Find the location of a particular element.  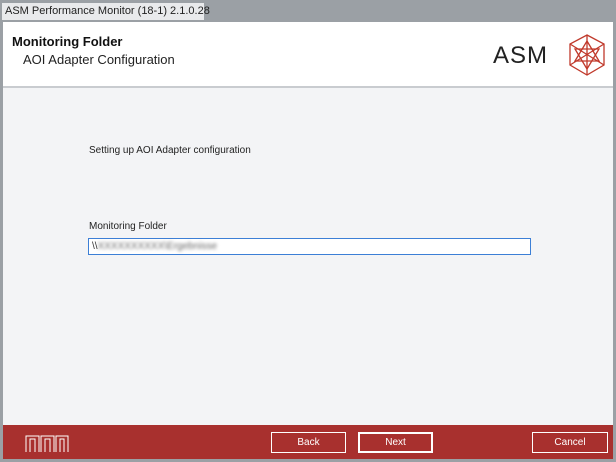

back-button: Back is located at coordinates (308, 442).